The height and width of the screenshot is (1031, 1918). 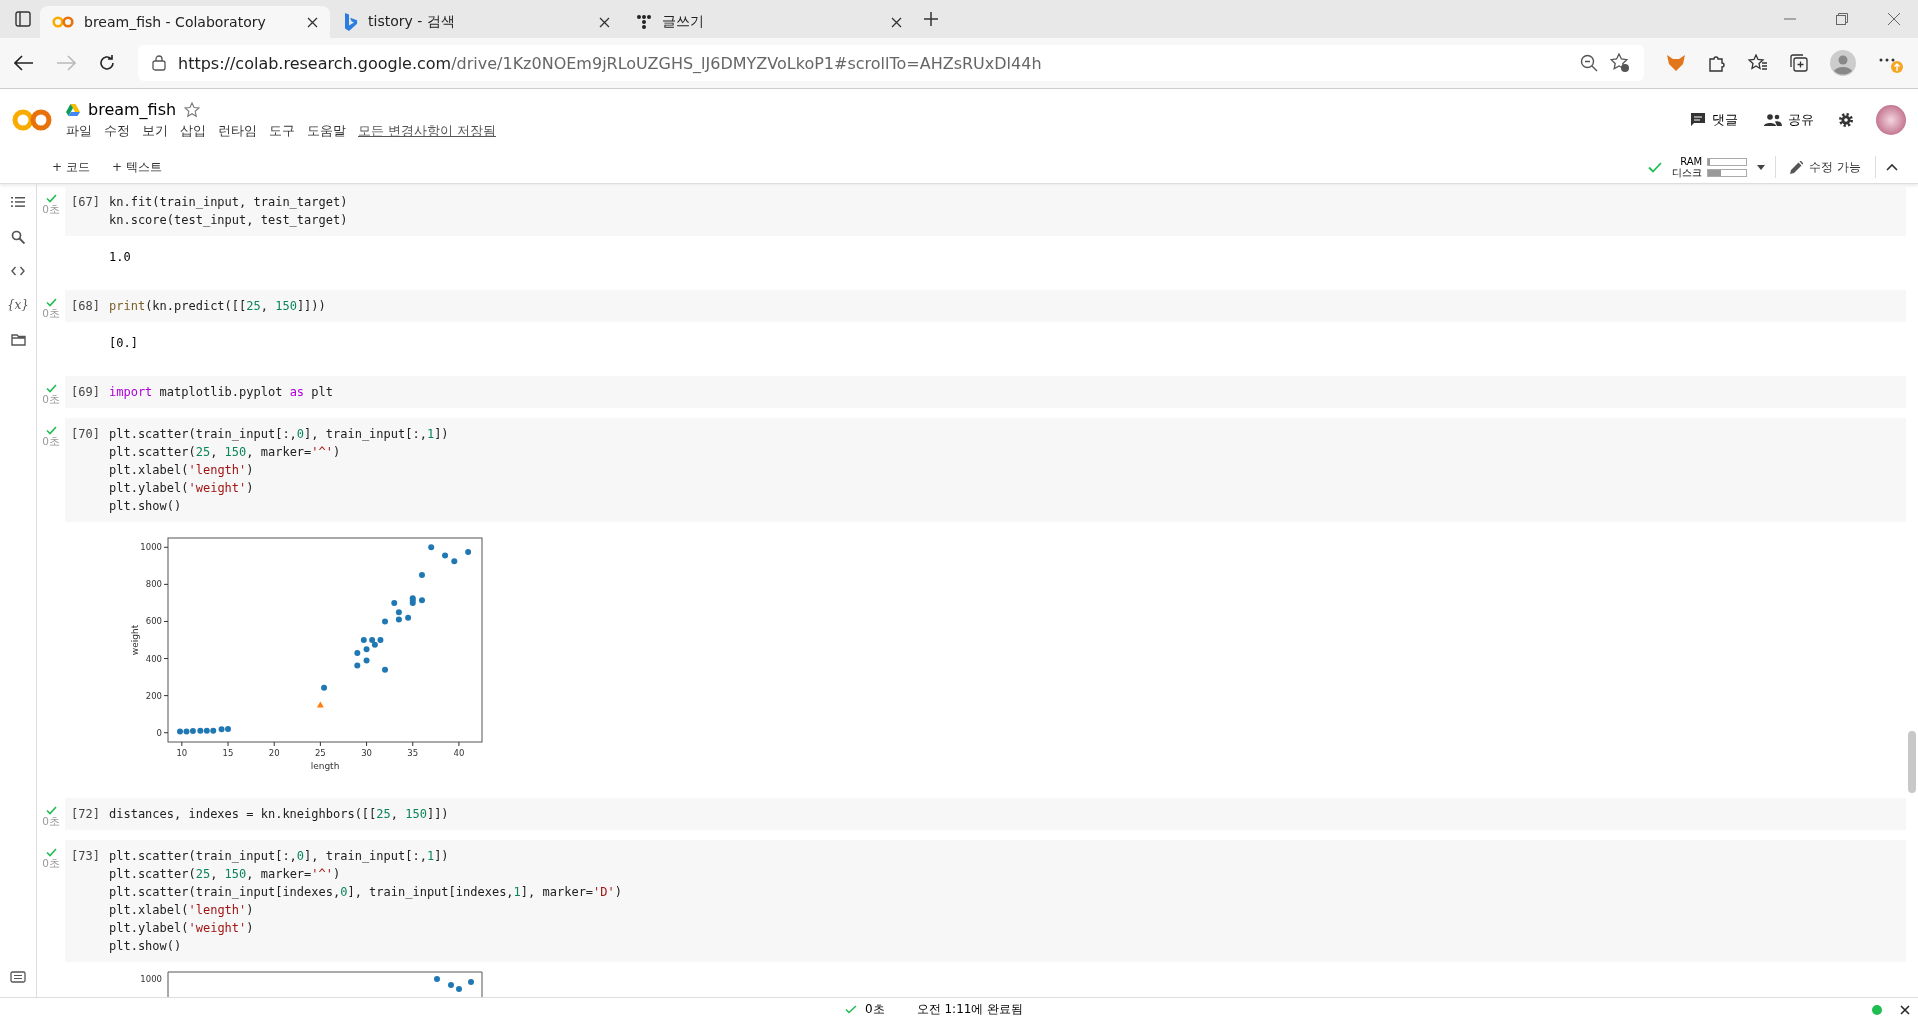 I want to click on code-cell: [68] print(kn.predict([[25, 150]])), so click(x=985, y=306).